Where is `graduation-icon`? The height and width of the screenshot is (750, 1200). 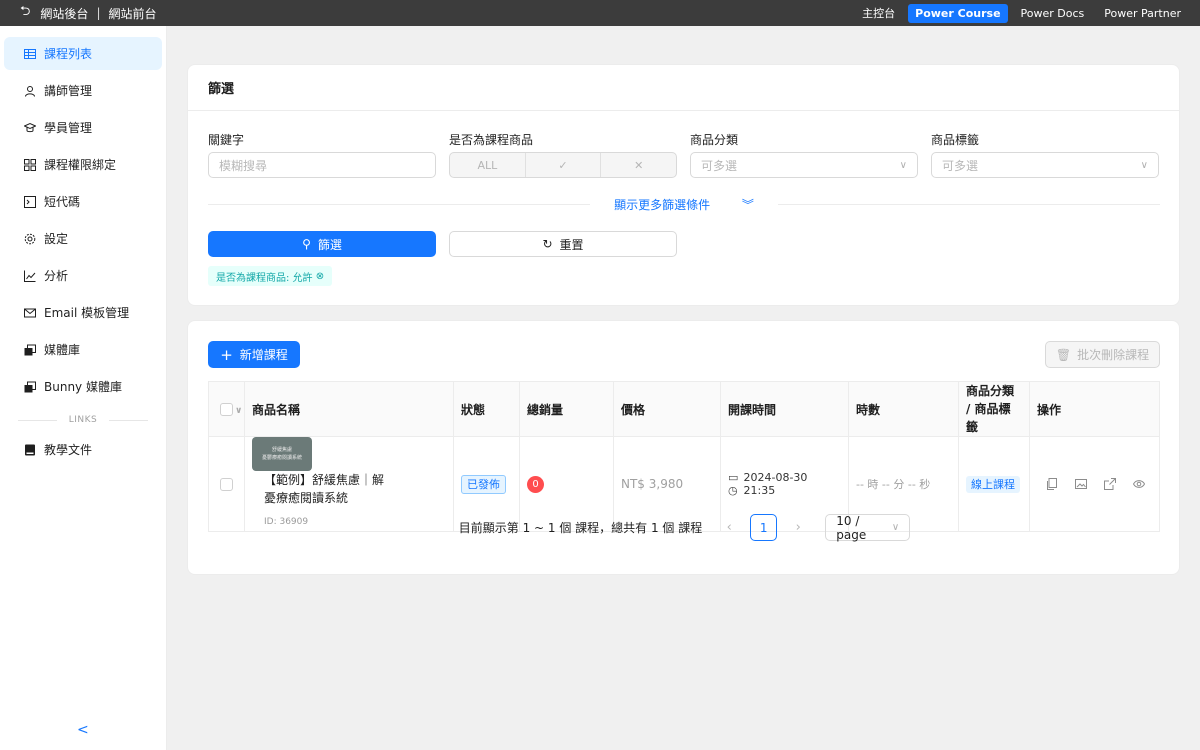
graduation-icon is located at coordinates (30, 128).